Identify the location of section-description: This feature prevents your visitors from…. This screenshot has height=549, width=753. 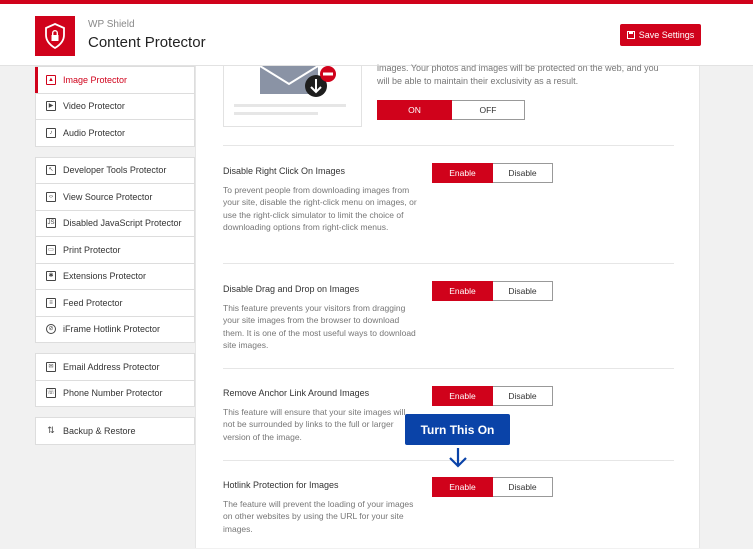
(319, 326).